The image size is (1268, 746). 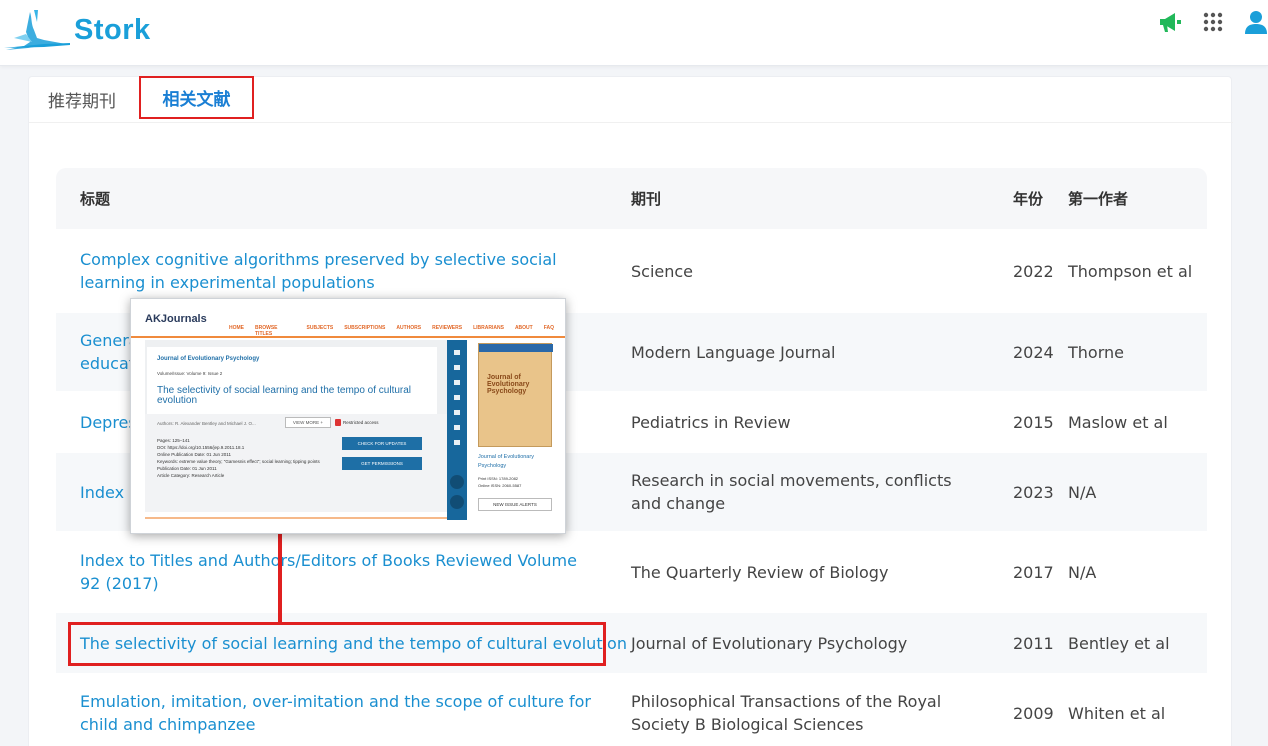 What do you see at coordinates (457, 442) in the screenshot?
I see `linkedin-icon` at bounding box center [457, 442].